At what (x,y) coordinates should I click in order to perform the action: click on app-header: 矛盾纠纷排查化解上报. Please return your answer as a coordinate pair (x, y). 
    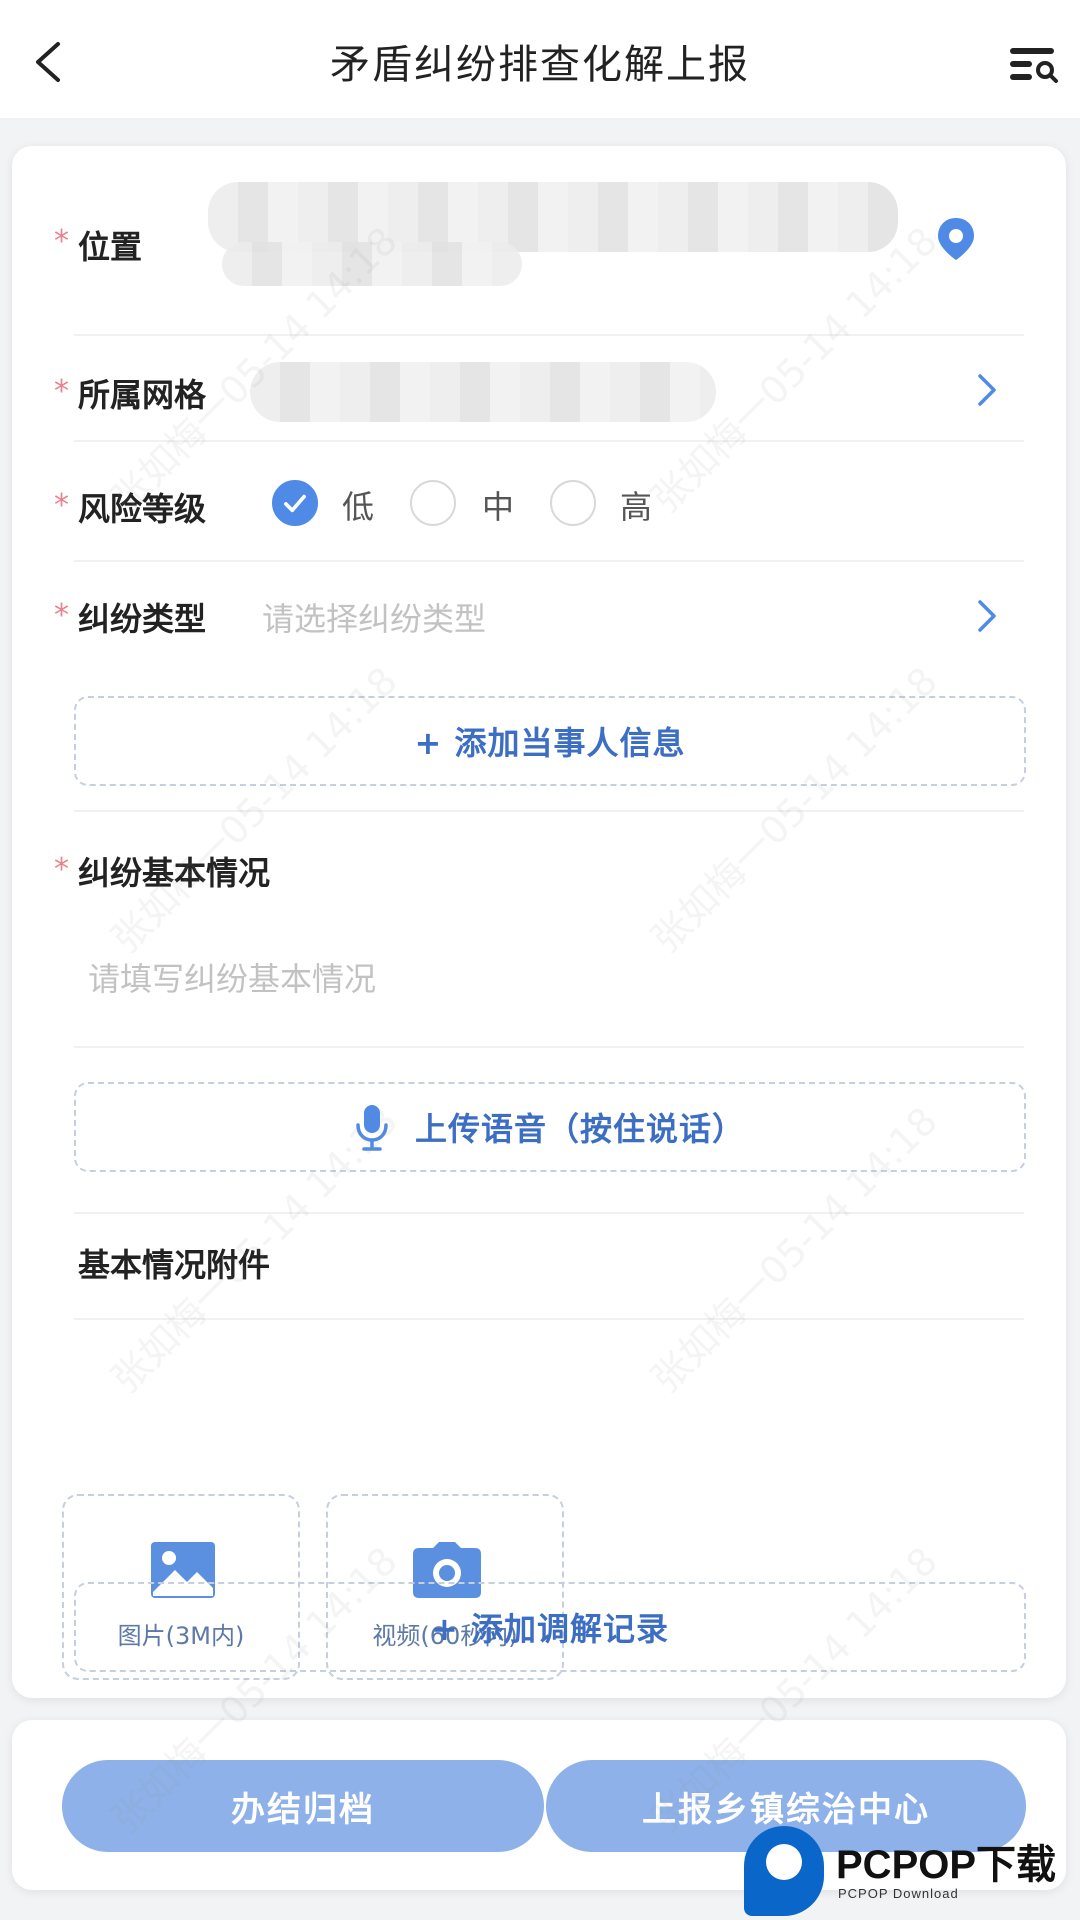
    Looking at the image, I should click on (540, 59).